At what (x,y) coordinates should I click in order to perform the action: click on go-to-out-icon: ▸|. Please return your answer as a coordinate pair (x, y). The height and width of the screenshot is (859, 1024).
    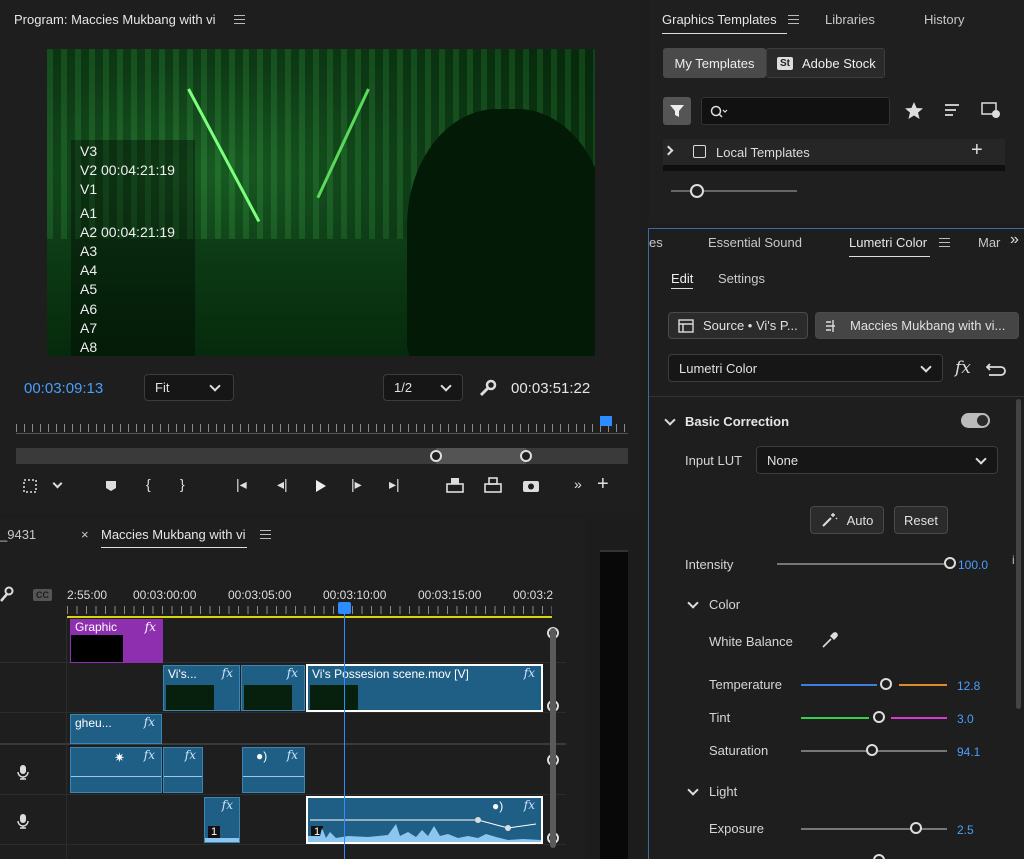
    Looking at the image, I should click on (394, 484).